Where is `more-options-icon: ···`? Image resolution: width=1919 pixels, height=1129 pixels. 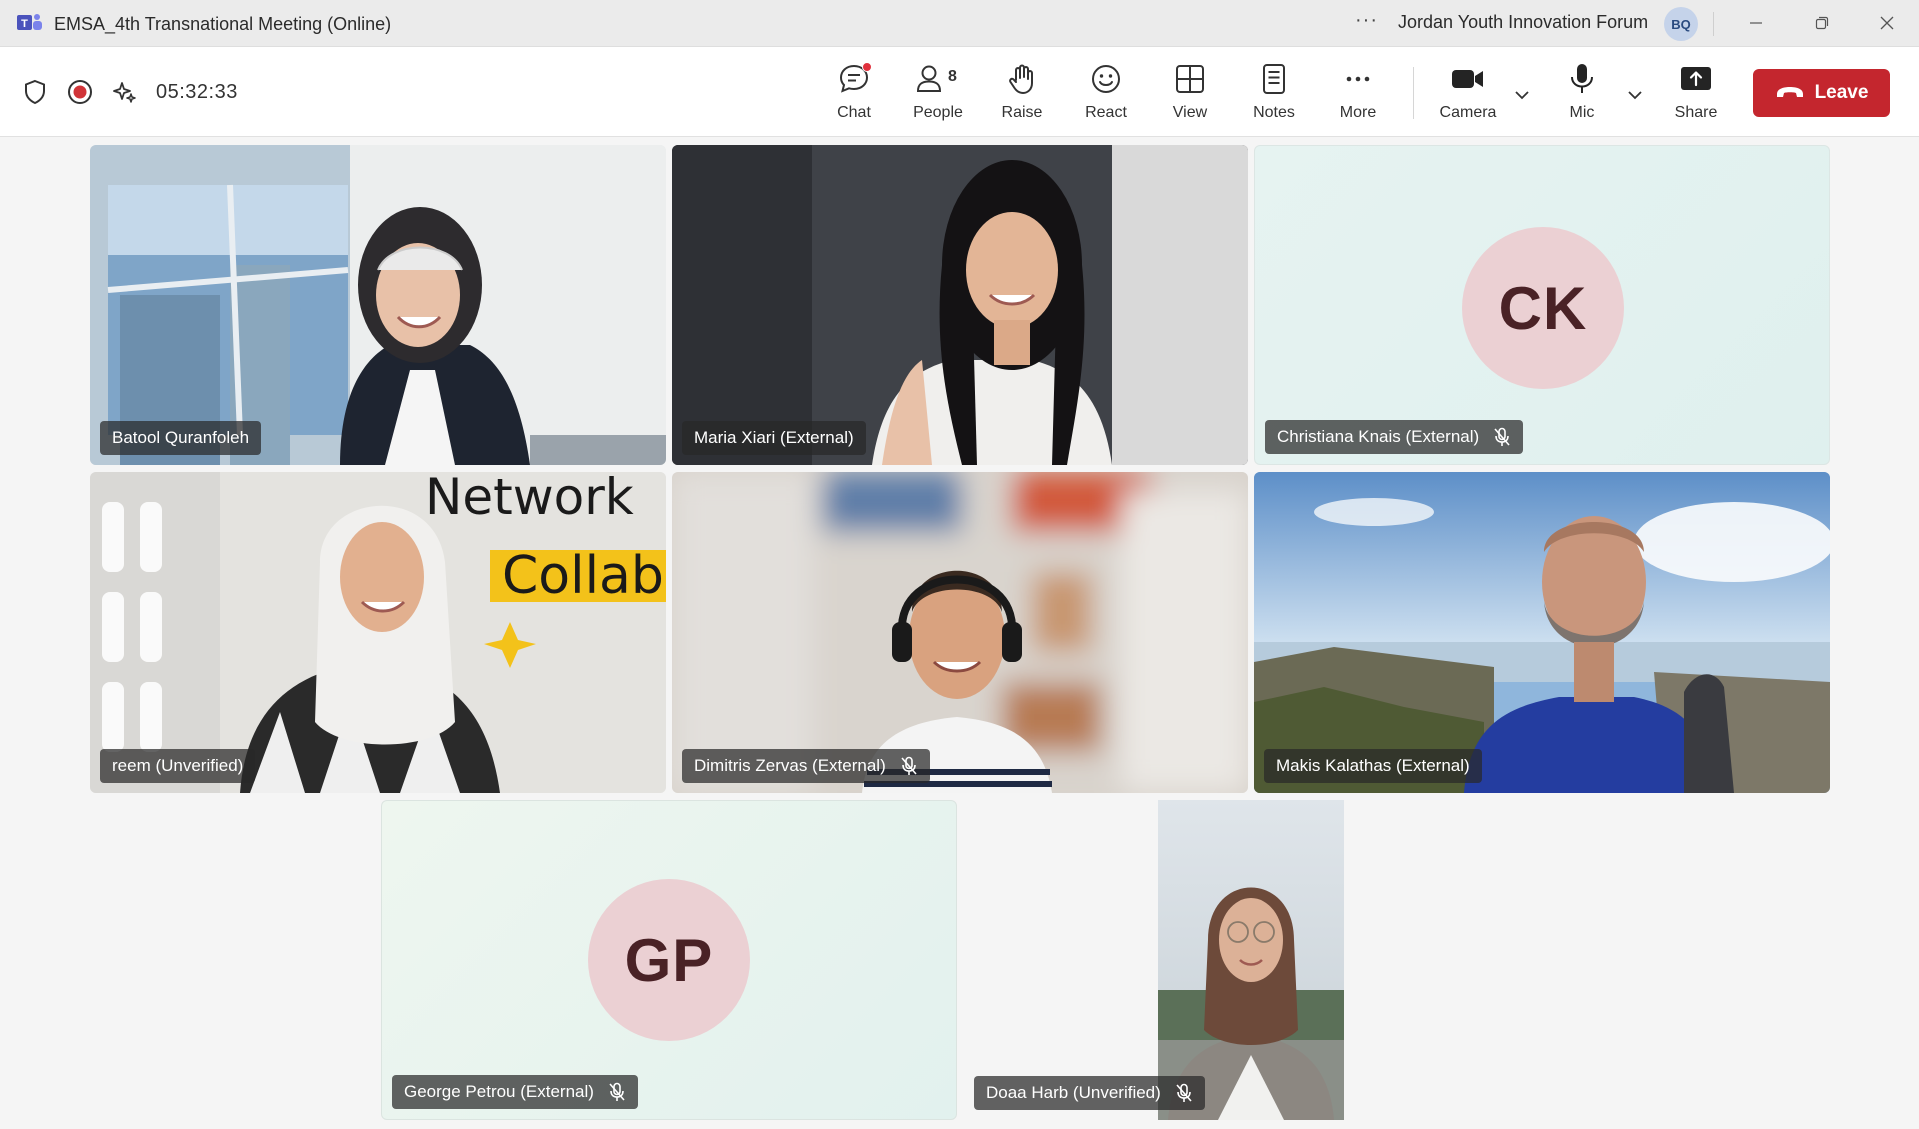 more-options-icon: ··· is located at coordinates (1366, 20).